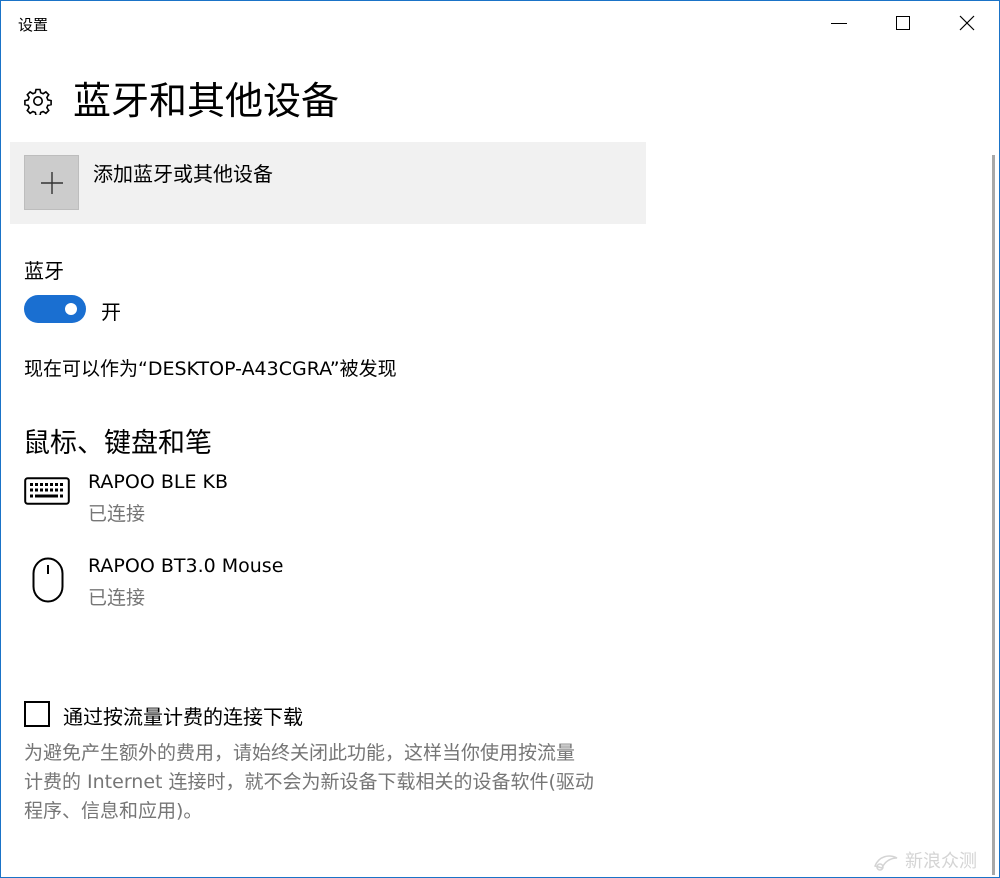 This screenshot has height=878, width=1000. Describe the element at coordinates (941, 861) in the screenshot. I see `watermark-text: 新浪众测` at that location.